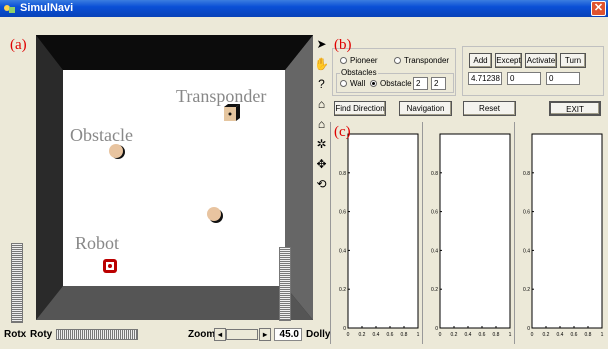  I want to click on left-panel, so click(18, 179).